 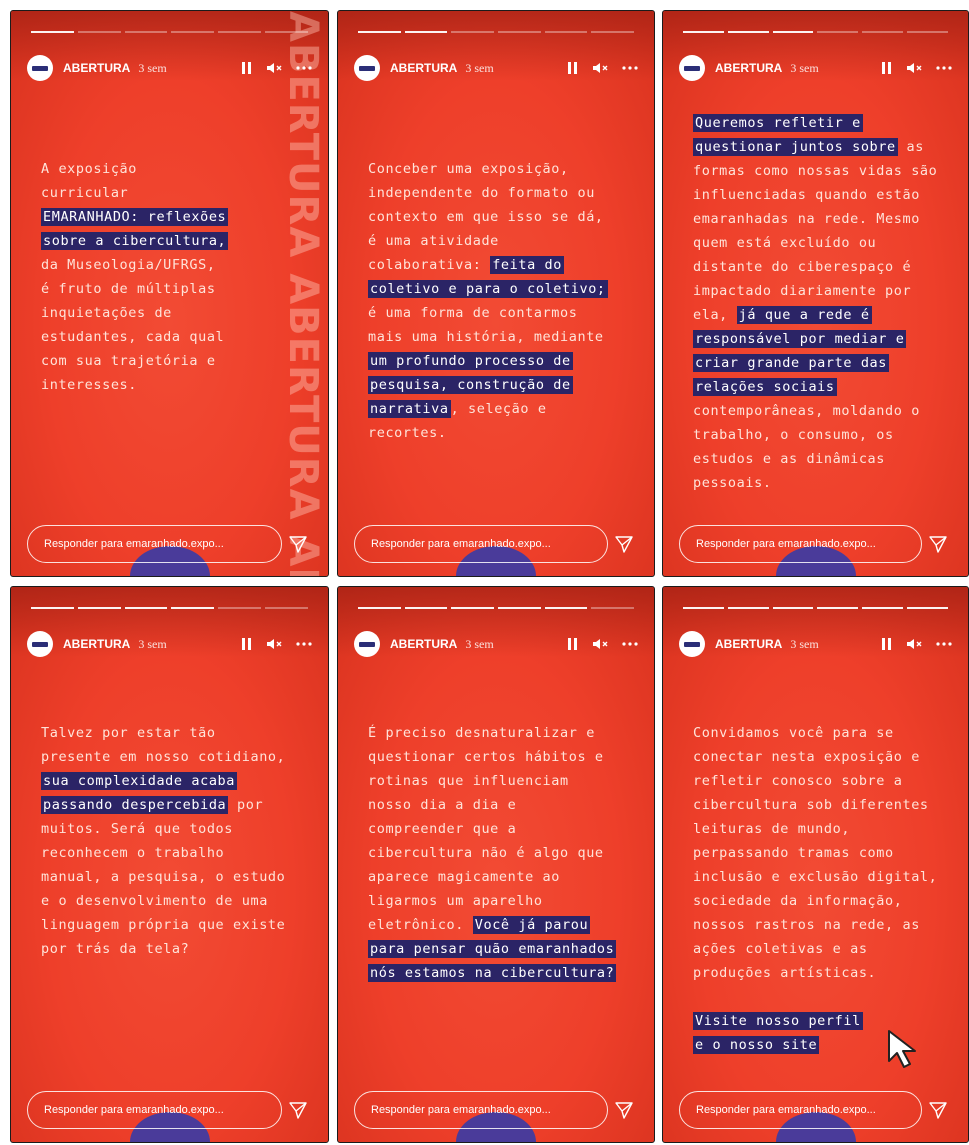 What do you see at coordinates (780, 949) in the screenshot?
I see `body-text: ações coletivas e as` at bounding box center [780, 949].